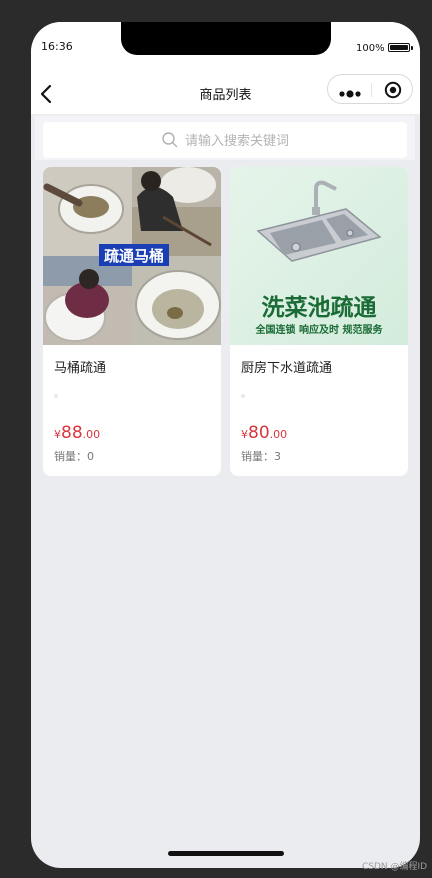 This screenshot has width=432, height=878. I want to click on home-indicator, so click(226, 853).